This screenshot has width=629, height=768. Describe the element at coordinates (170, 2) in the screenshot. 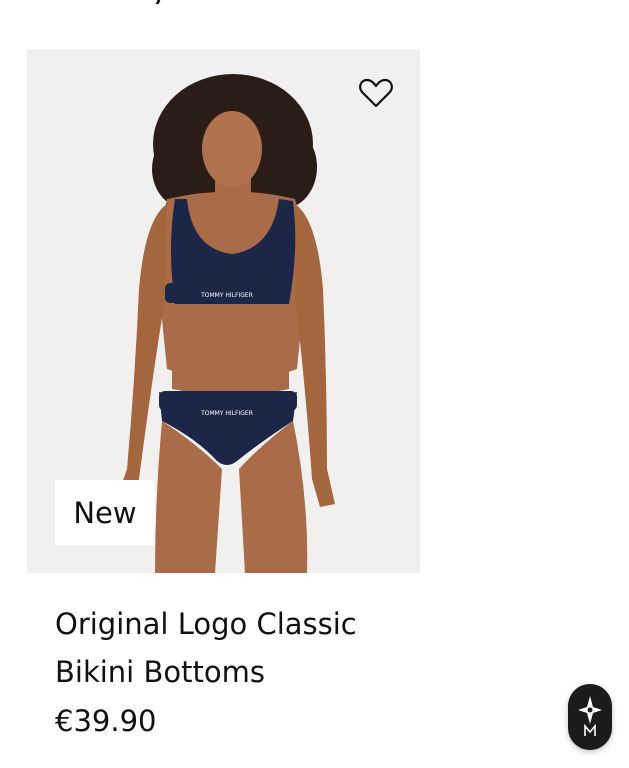

I see `cut-off-heading: y` at that location.